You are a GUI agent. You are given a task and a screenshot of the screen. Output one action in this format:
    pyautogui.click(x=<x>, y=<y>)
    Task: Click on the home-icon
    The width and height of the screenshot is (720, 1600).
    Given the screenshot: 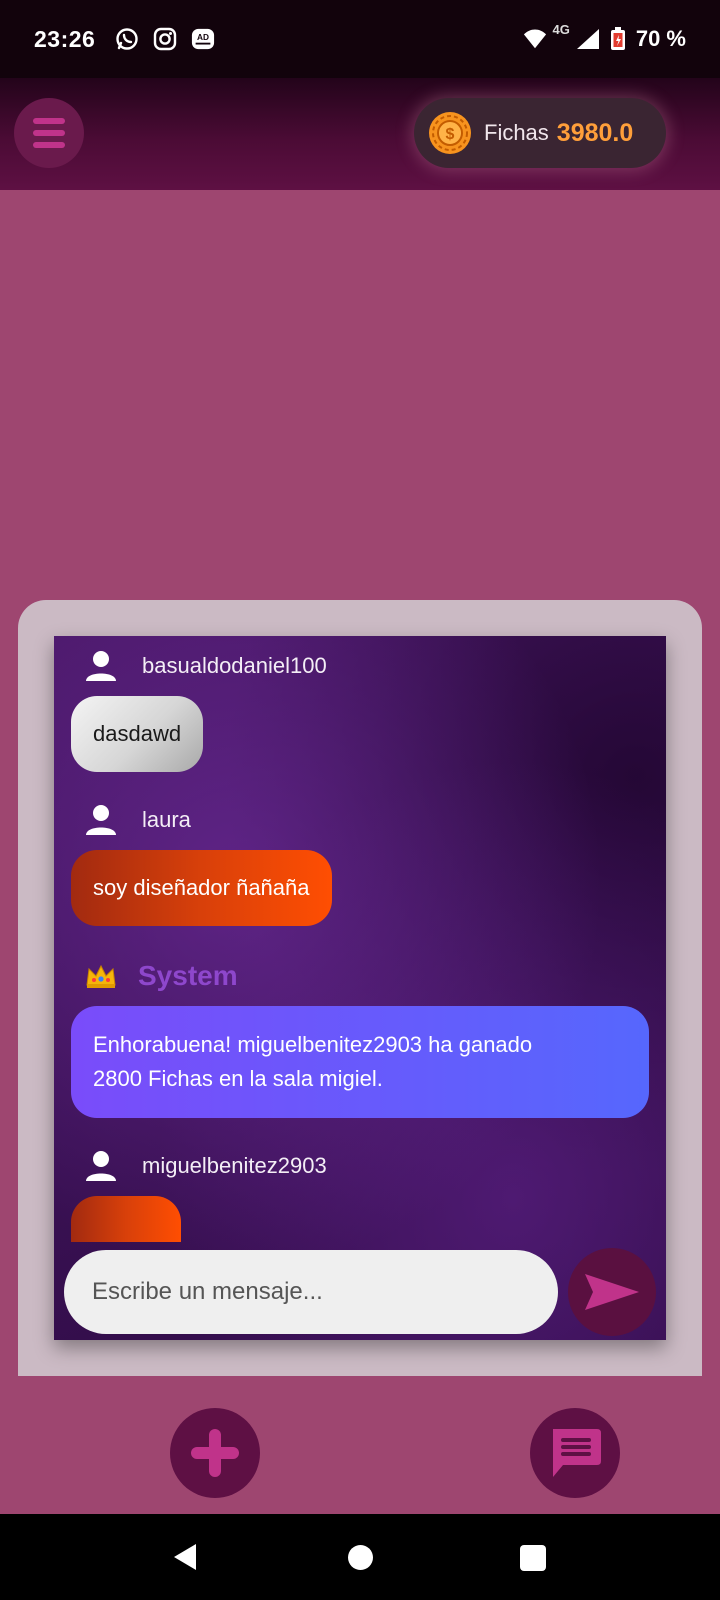 What is the action you would take?
    pyautogui.click(x=360, y=1557)
    